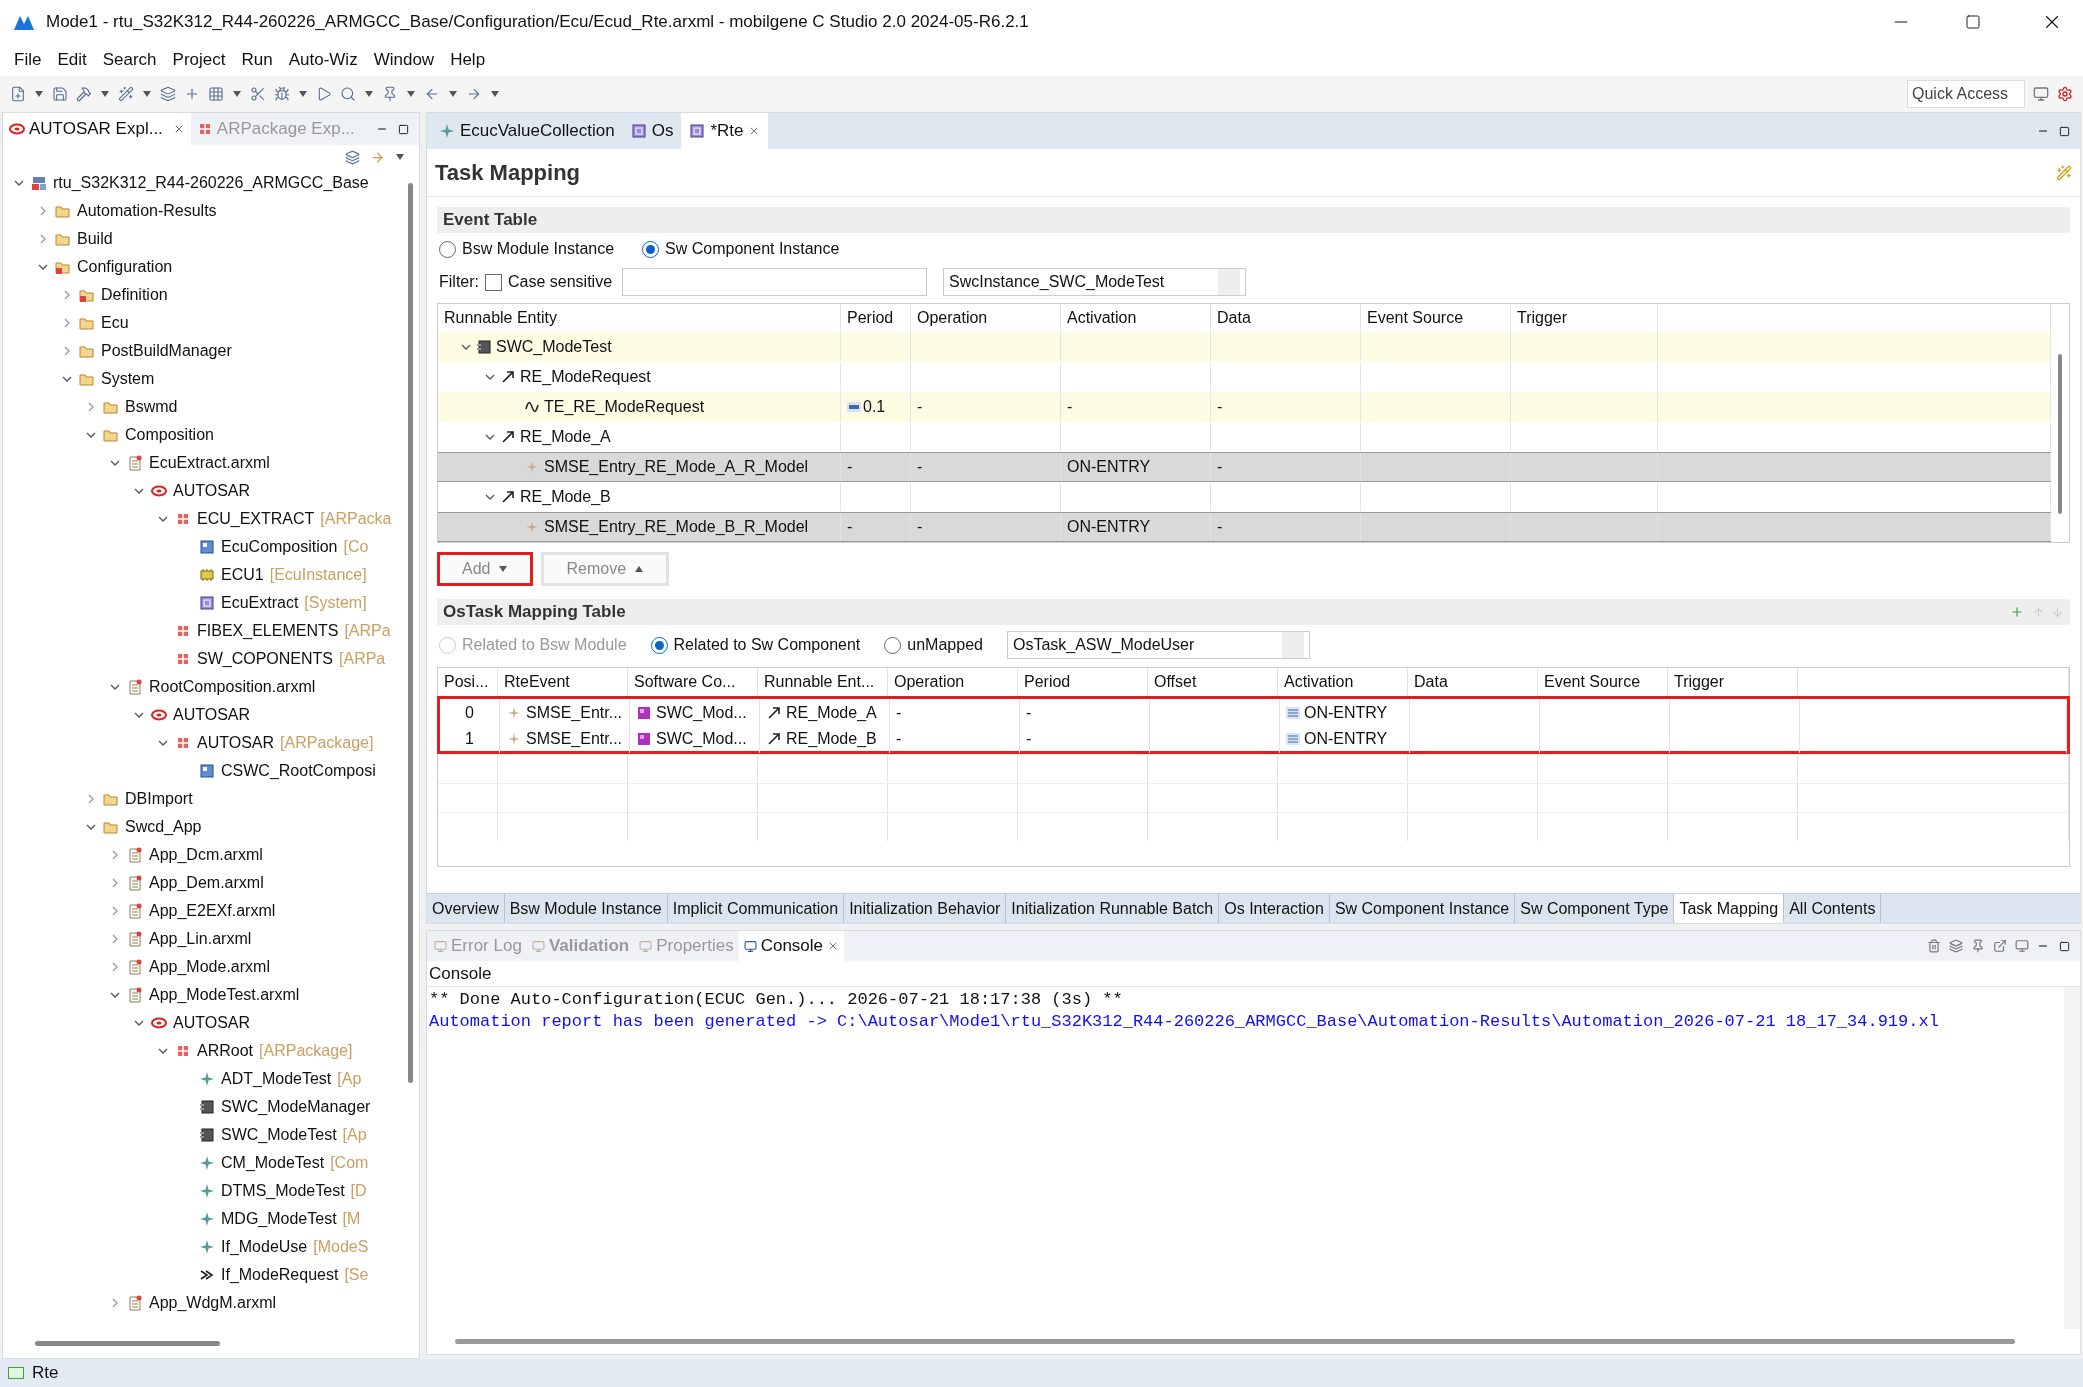 This screenshot has height=1387, width=2083. What do you see at coordinates (279, 1219) in the screenshot?
I see `tree-item: MDG_ModeTest` at bounding box center [279, 1219].